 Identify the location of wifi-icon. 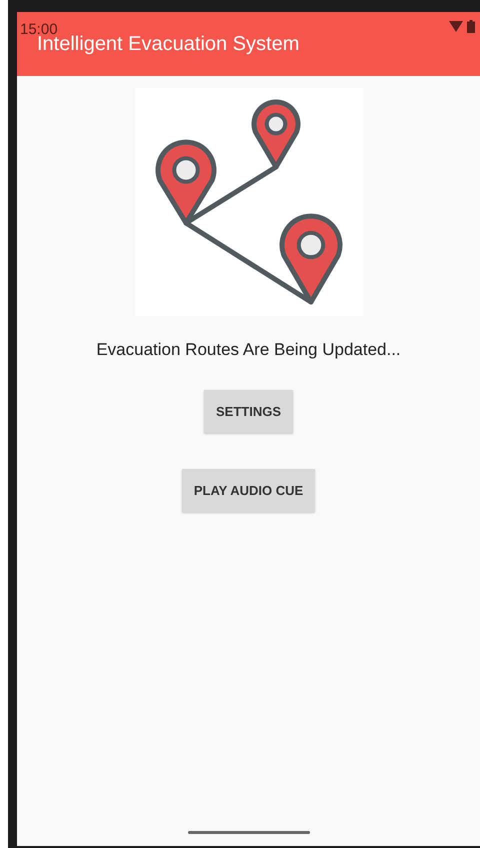
(456, 26).